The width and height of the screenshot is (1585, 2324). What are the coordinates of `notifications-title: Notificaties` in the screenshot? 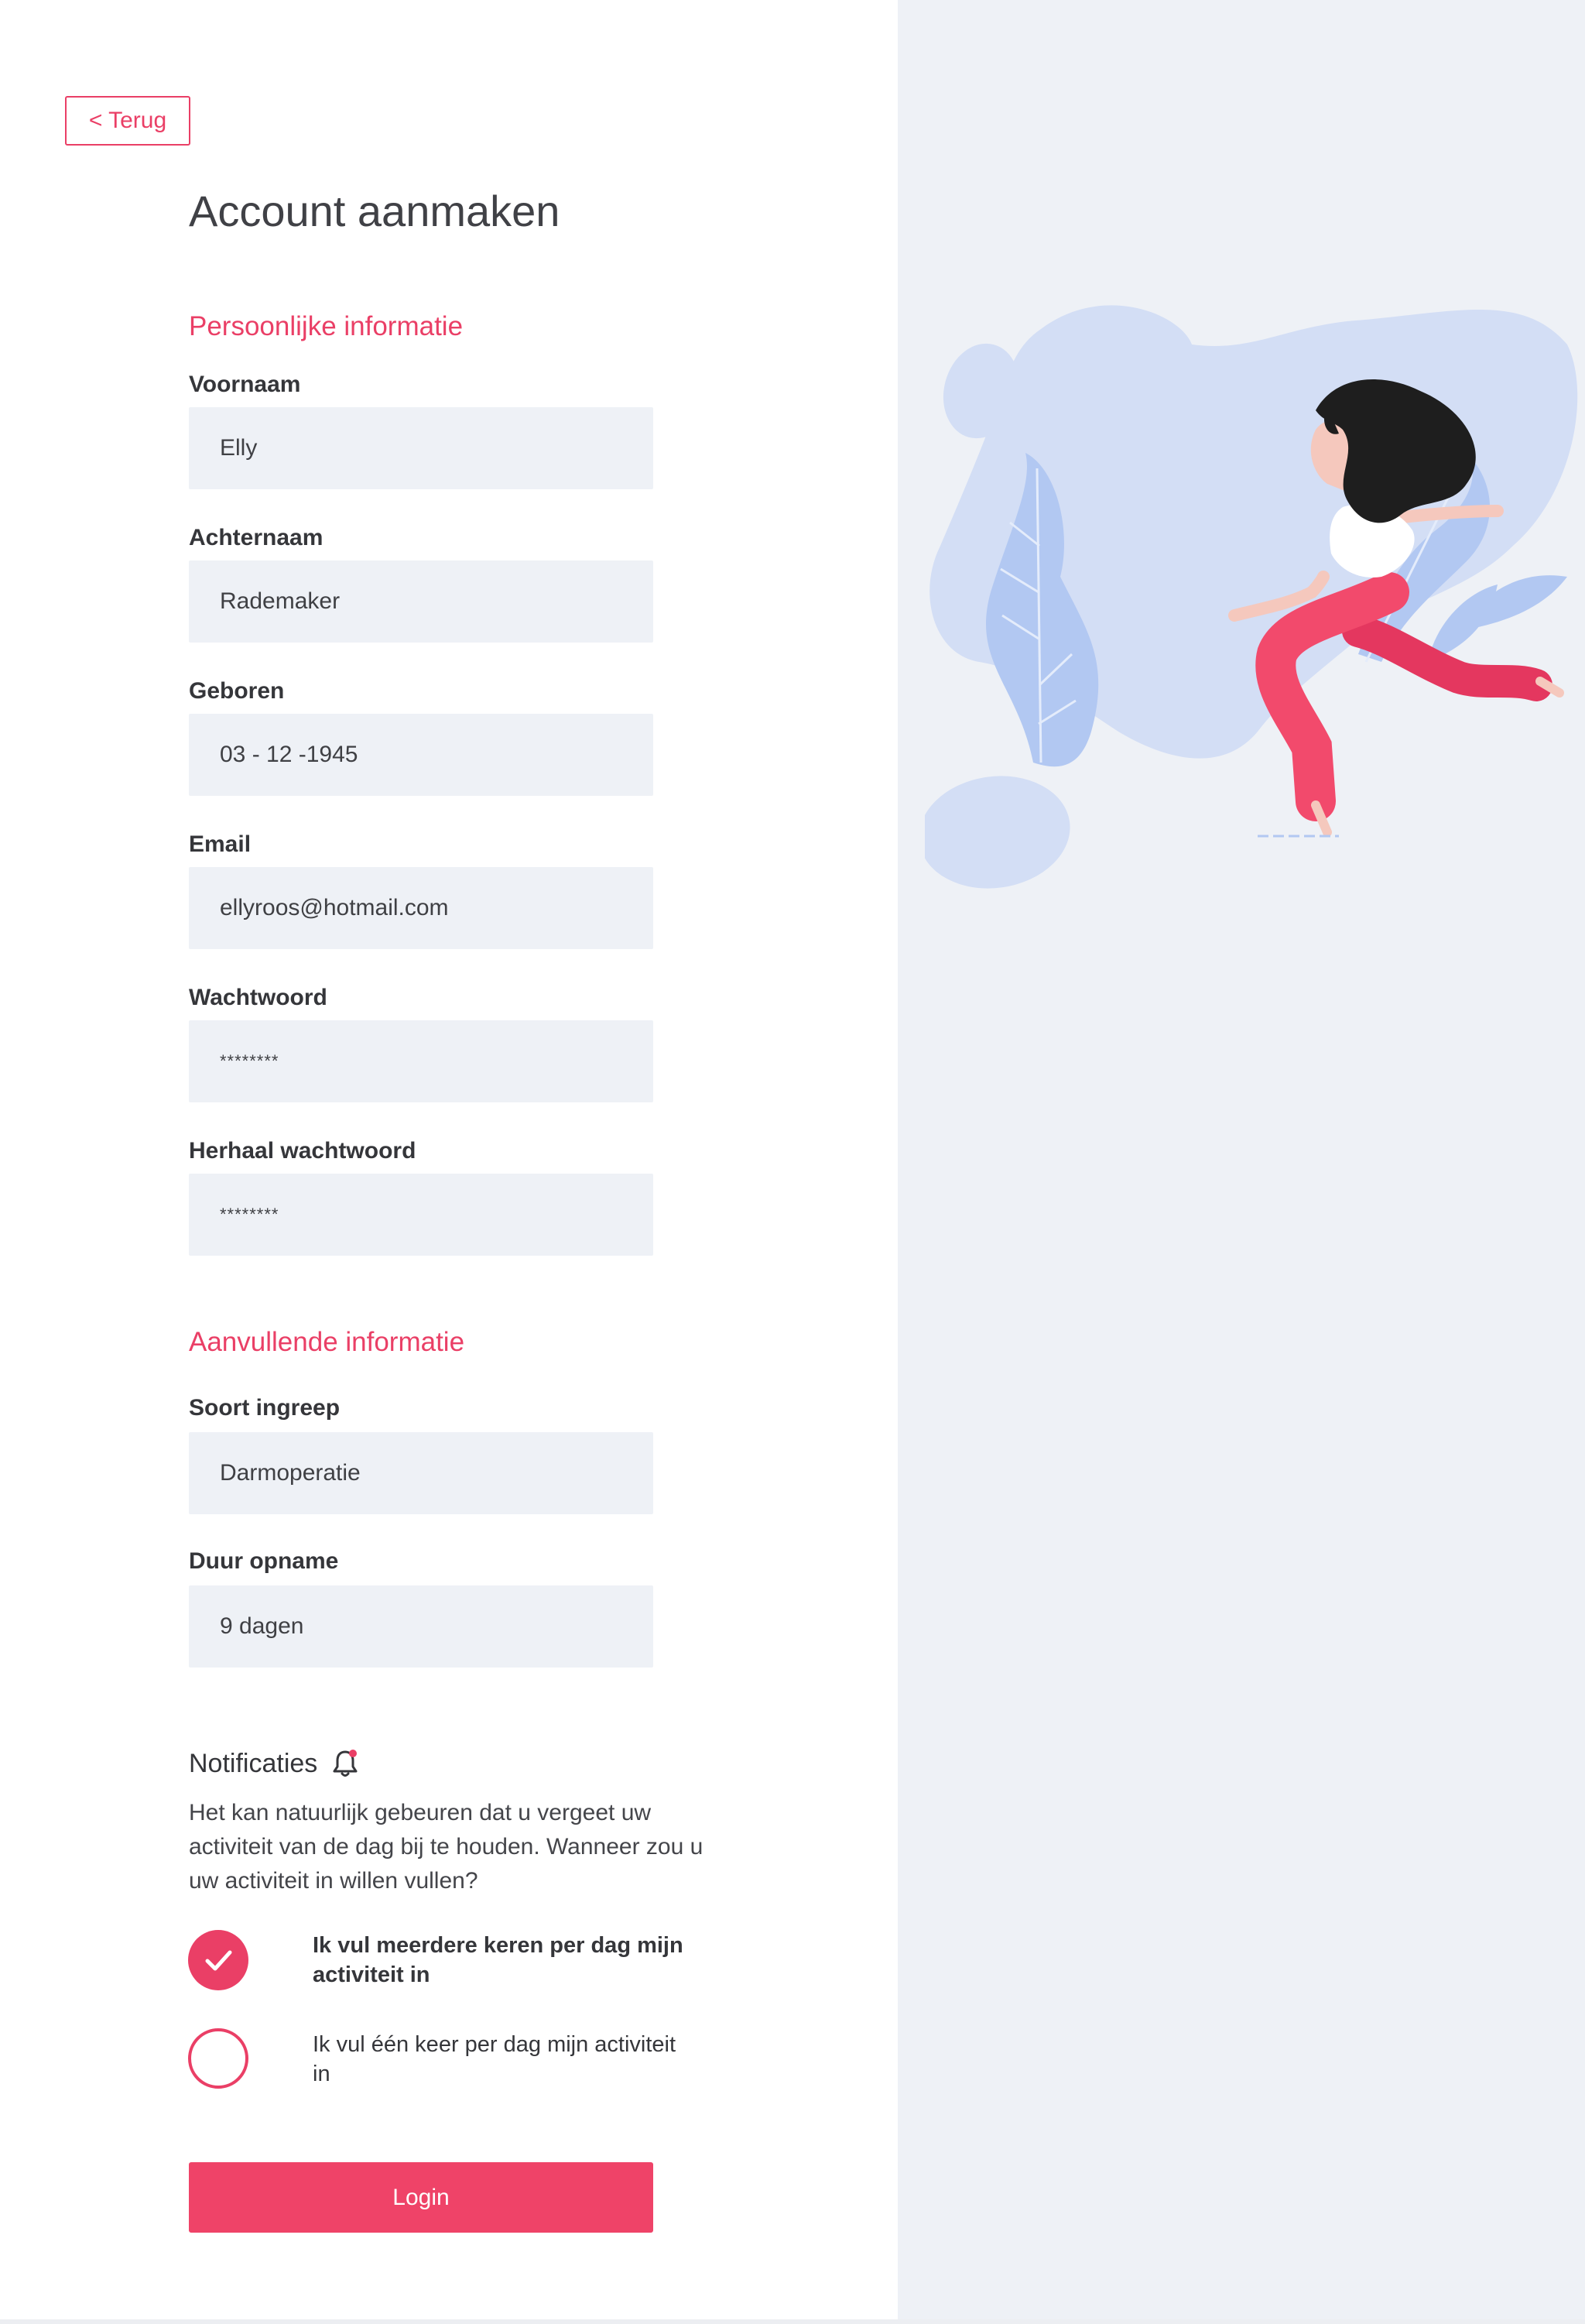 It's located at (254, 1763).